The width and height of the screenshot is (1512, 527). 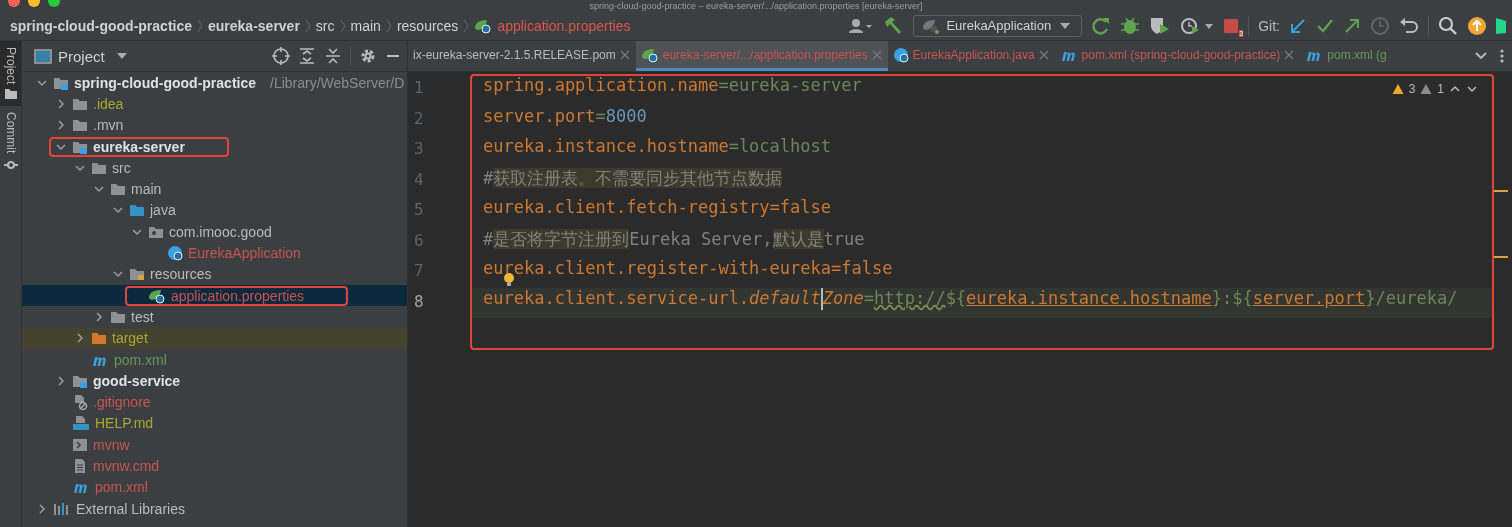 What do you see at coordinates (165, 82) in the screenshot?
I see `tree-item: spring-cloud-good-practice` at bounding box center [165, 82].